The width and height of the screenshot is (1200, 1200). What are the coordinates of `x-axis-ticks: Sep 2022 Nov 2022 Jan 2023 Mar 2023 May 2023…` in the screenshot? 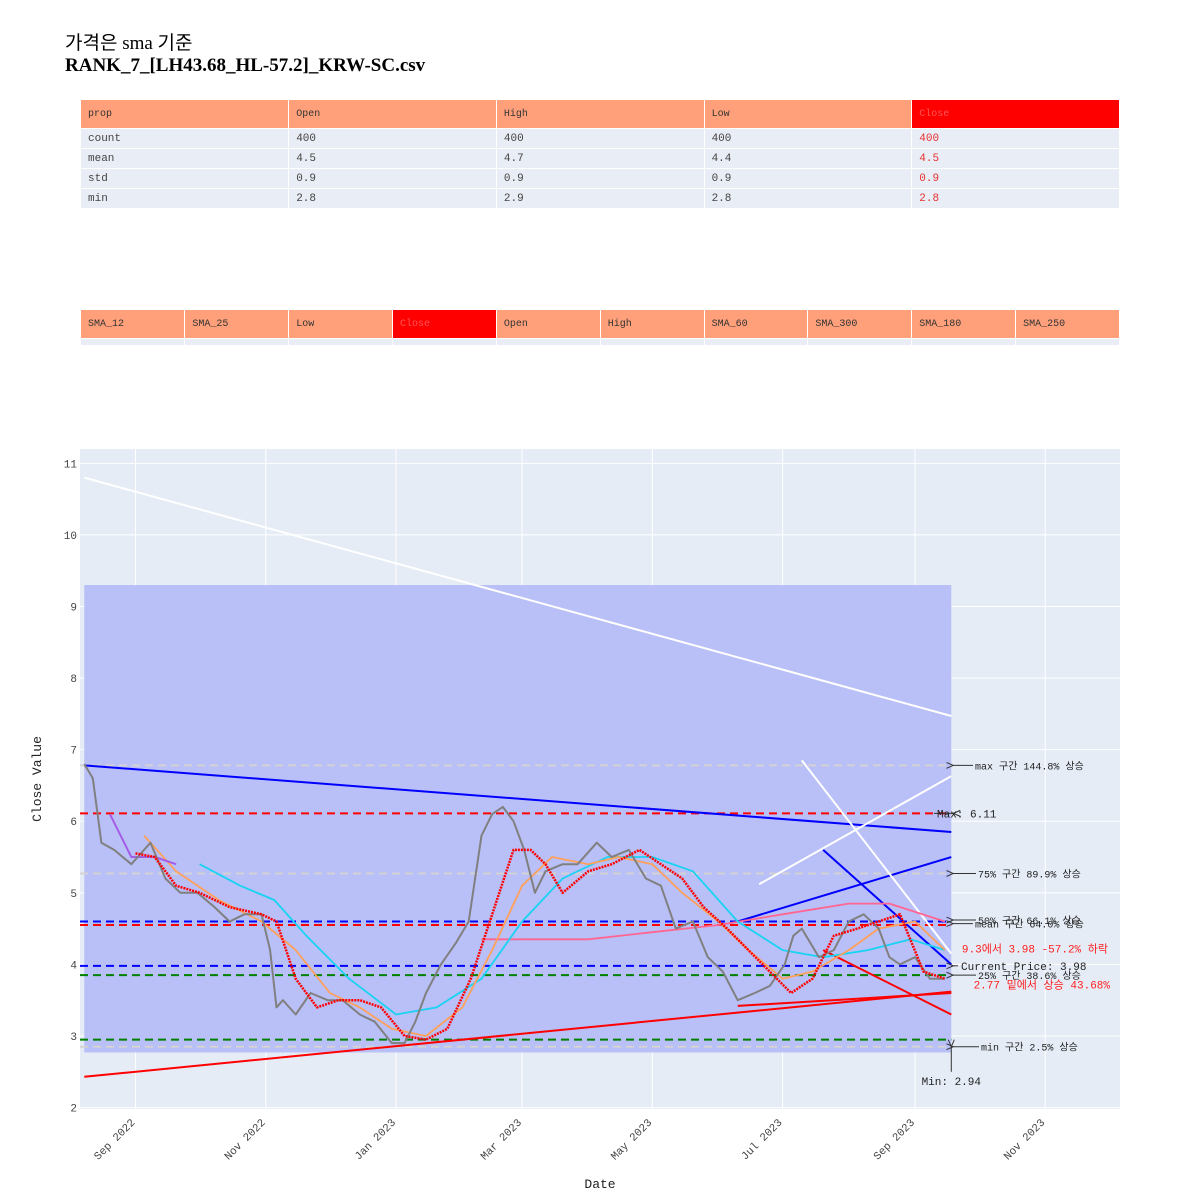 It's located at (571, 1140).